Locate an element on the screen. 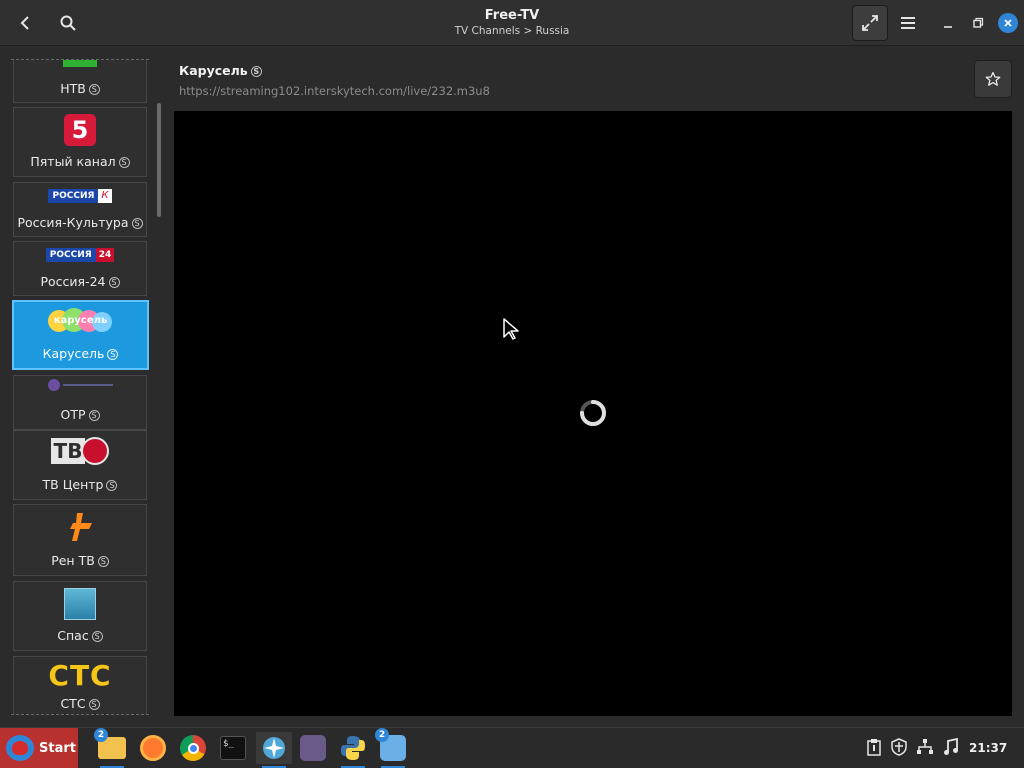 The image size is (1024, 768). app-title: Free-TV is located at coordinates (512, 15).